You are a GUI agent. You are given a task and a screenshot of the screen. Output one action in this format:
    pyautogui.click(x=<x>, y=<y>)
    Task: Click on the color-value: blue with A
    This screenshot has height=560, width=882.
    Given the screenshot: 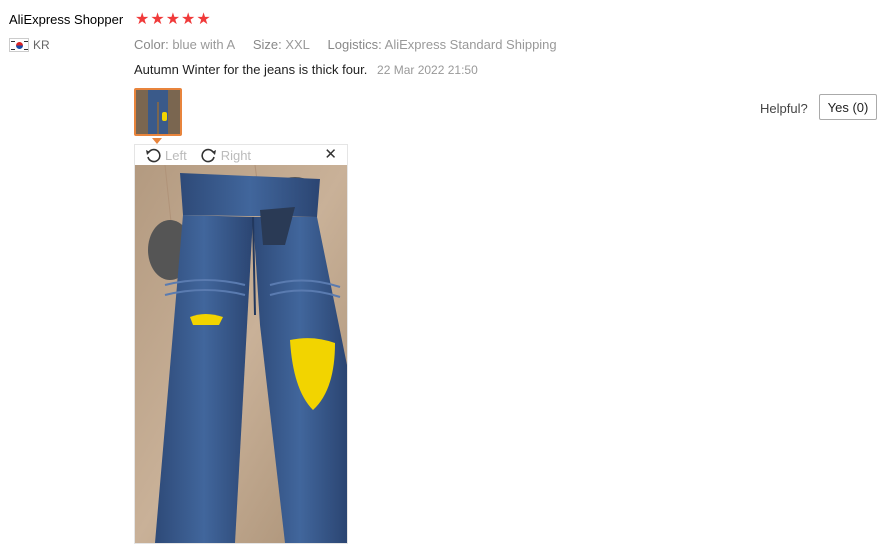 What is the action you would take?
    pyautogui.click(x=204, y=44)
    